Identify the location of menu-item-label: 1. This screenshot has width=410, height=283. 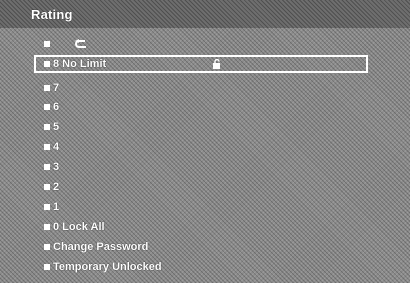
(56, 207).